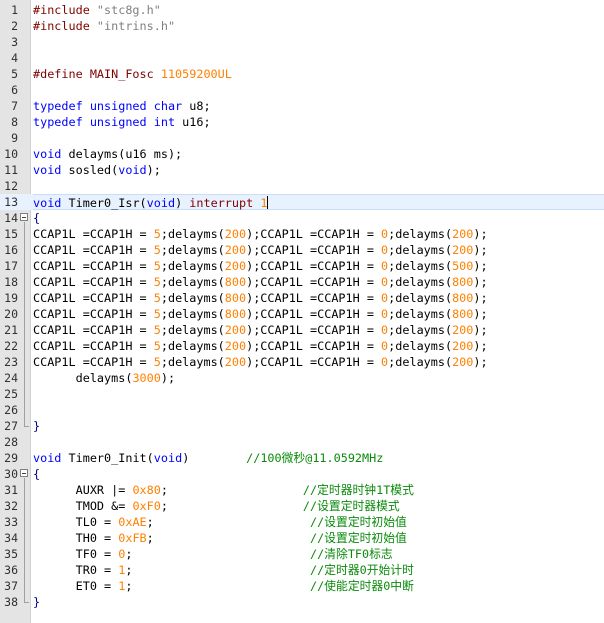 This screenshot has width=604, height=623. I want to click on code-line: 3, so click(302, 42).